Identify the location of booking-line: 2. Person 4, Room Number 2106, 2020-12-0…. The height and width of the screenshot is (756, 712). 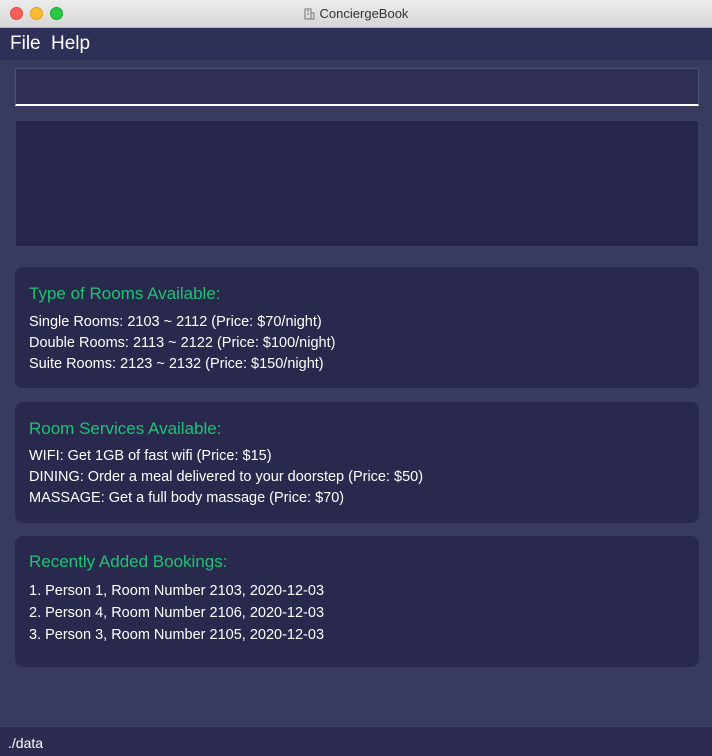
(177, 613).